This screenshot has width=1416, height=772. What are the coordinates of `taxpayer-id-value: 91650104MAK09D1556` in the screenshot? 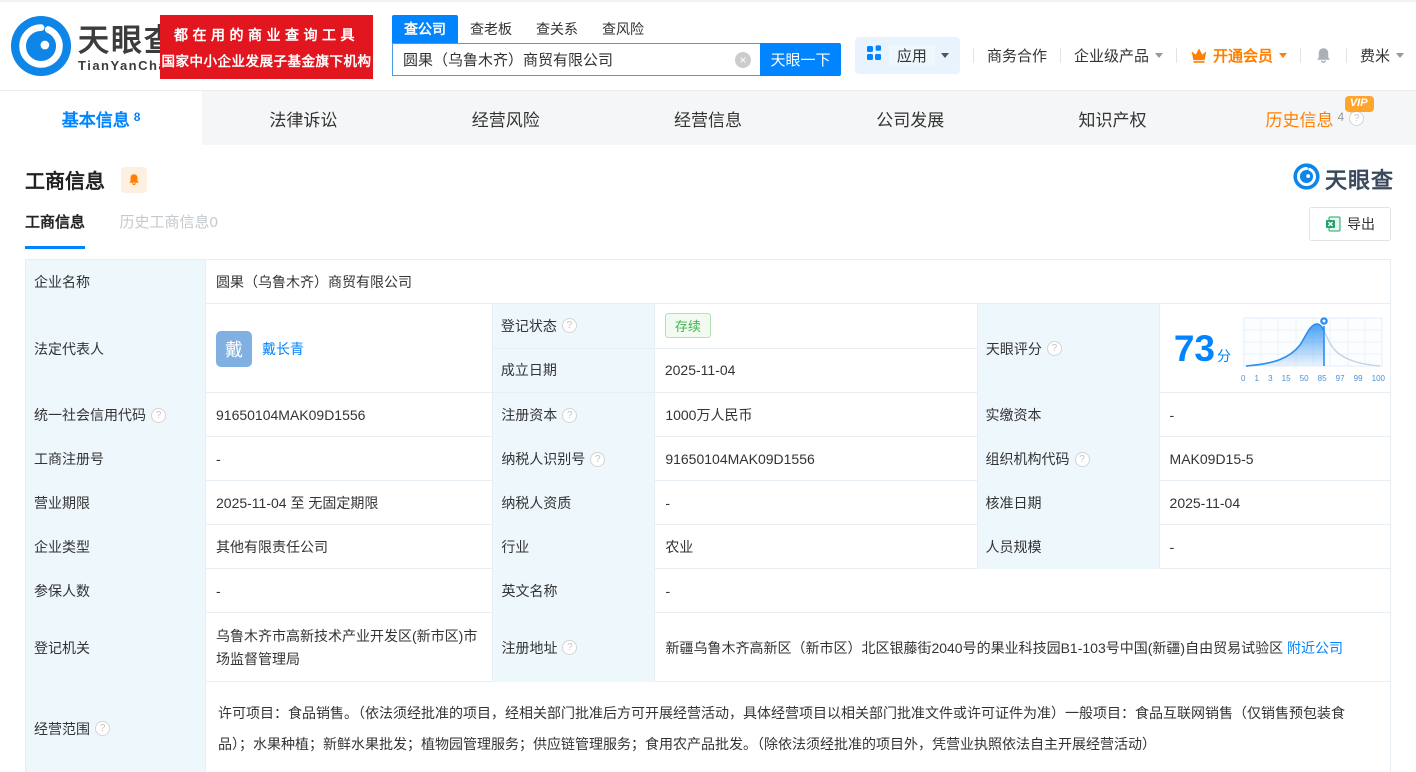 It's located at (816, 459).